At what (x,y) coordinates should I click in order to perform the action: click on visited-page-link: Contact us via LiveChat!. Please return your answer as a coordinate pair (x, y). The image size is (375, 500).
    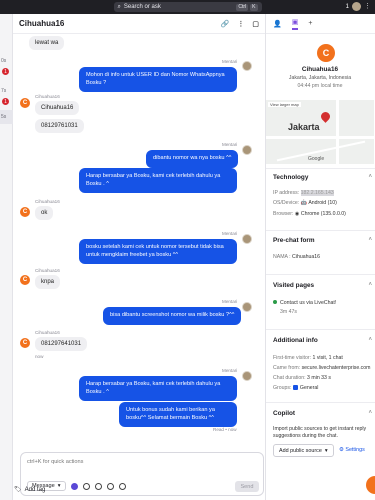
    Looking at the image, I should click on (308, 303).